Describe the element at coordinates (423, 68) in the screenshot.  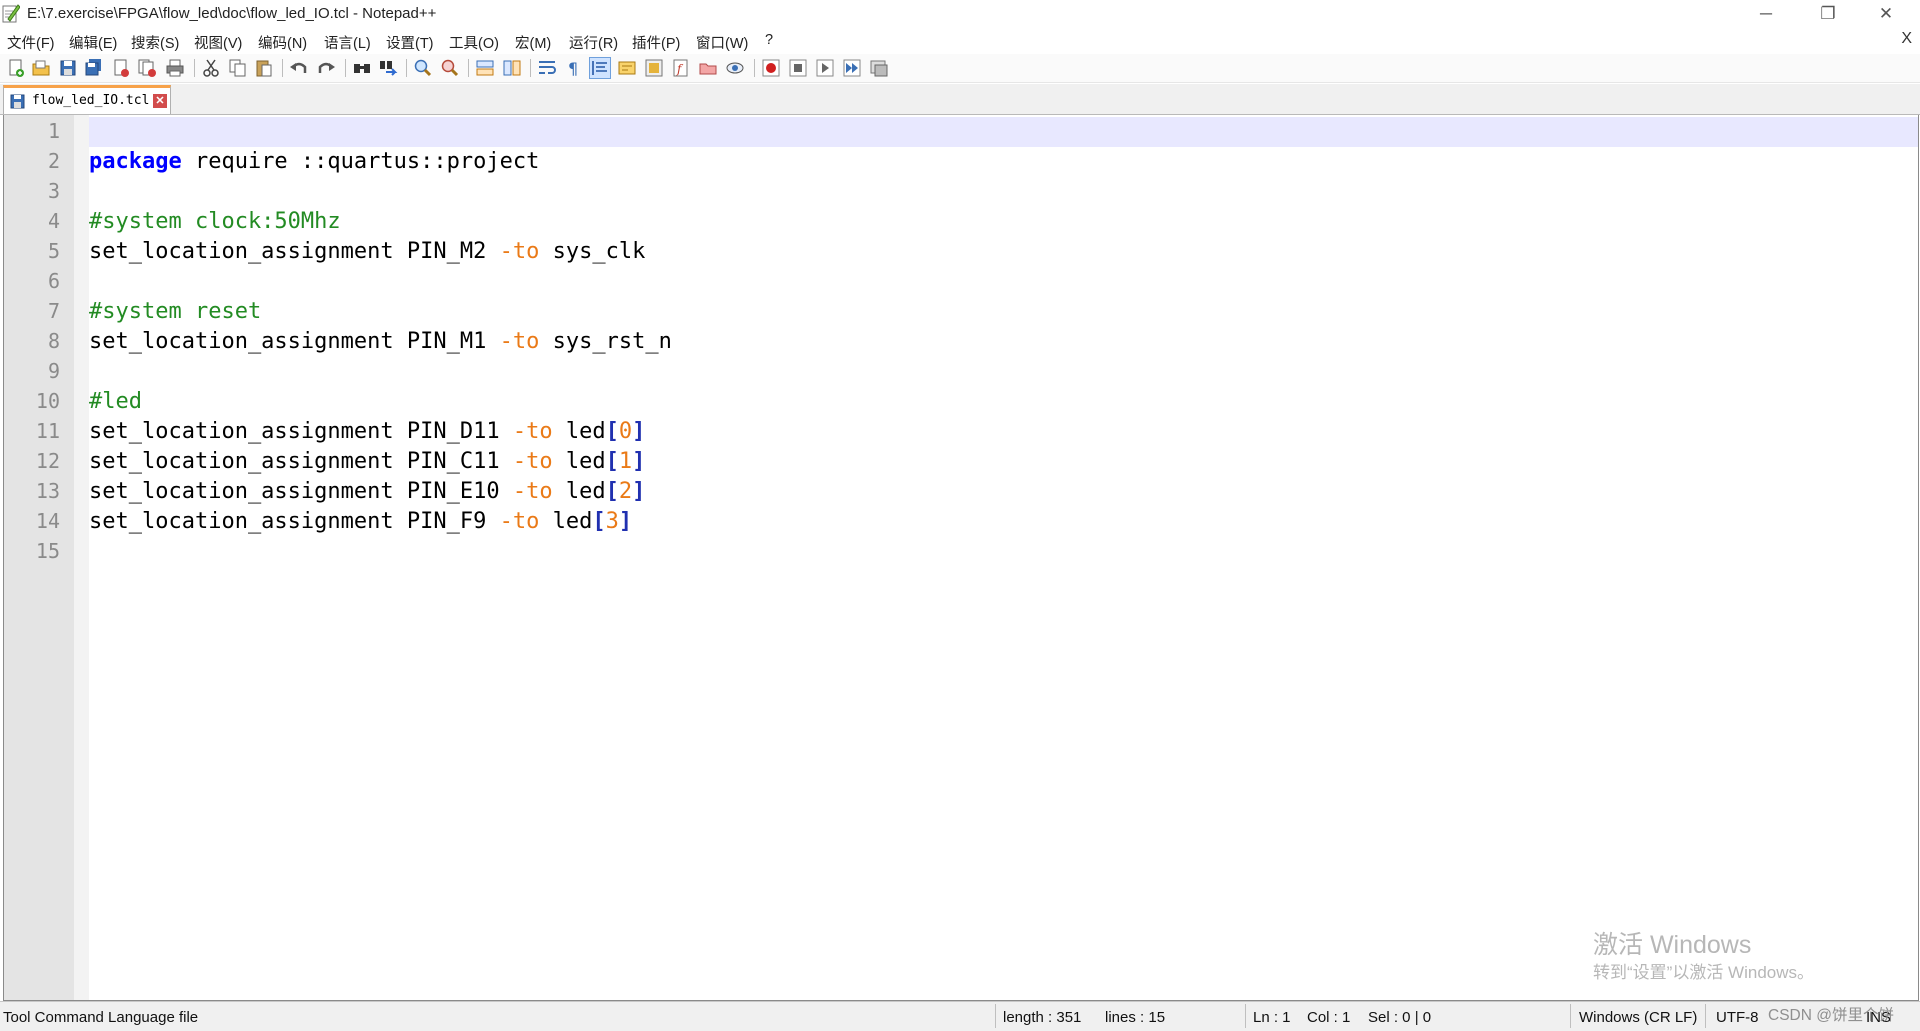
I see `zoom-in-icon` at that location.